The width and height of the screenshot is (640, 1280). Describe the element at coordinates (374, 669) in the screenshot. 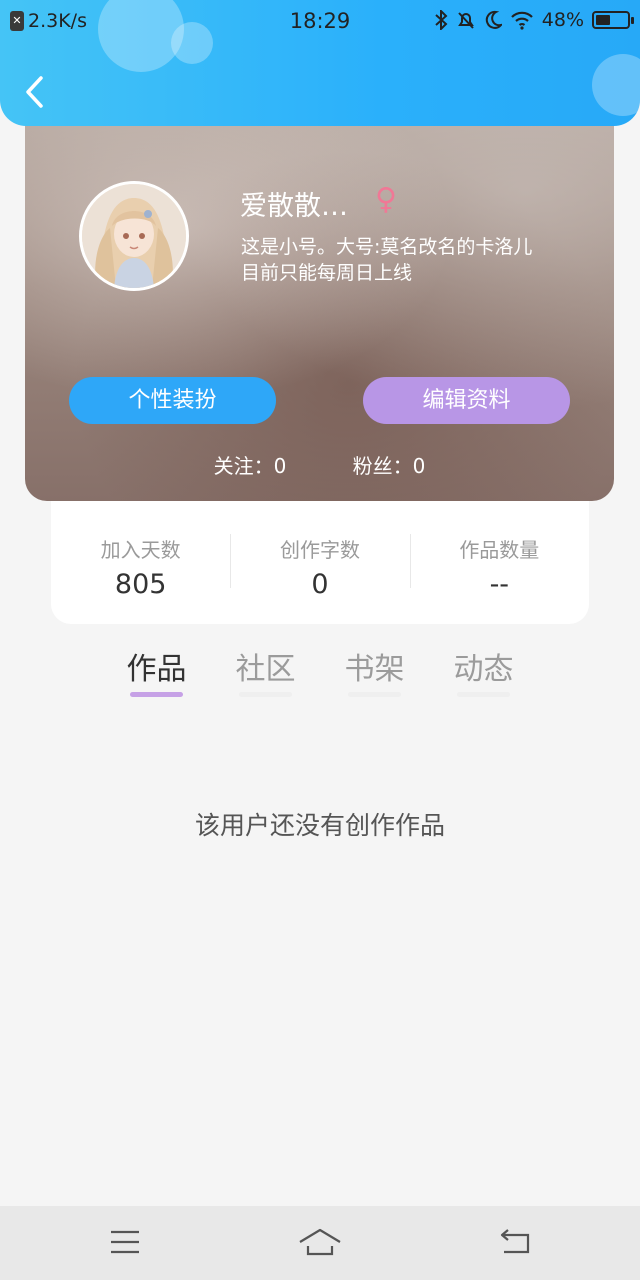

I see `tab-label: 书架` at that location.